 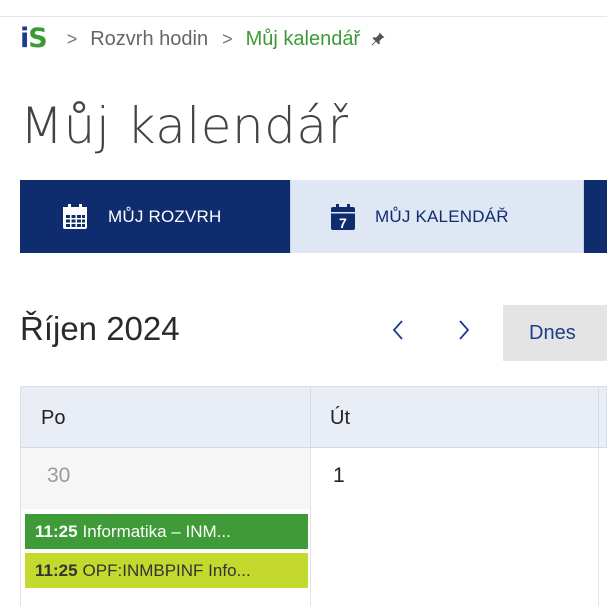 I want to click on tab-muj-kalendar-label: MŮJ KALENDÁŘ, so click(x=442, y=216).